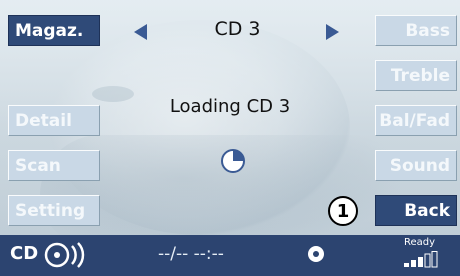 The height and width of the screenshot is (276, 460). What do you see at coordinates (416, 210) in the screenshot?
I see `back-button: Back` at bounding box center [416, 210].